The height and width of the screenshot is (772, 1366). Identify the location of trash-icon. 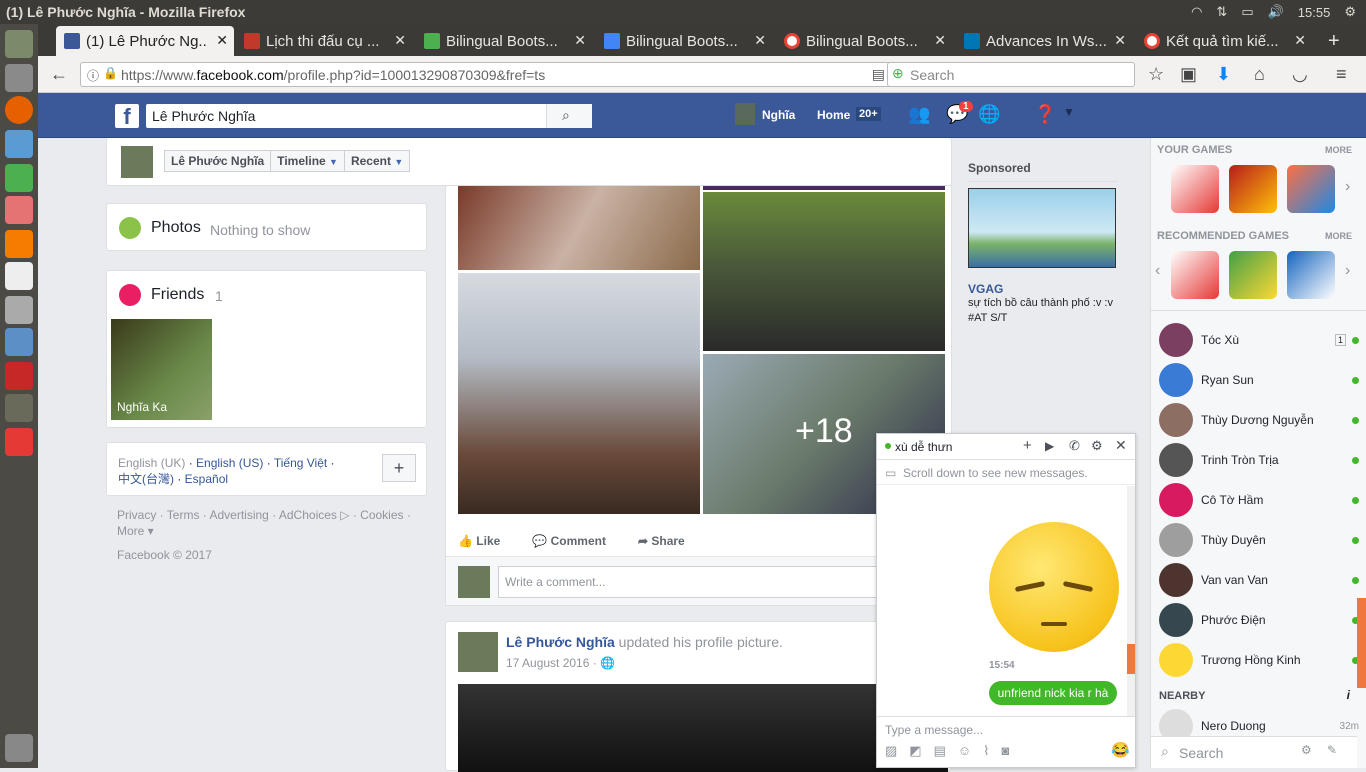
(19, 748).